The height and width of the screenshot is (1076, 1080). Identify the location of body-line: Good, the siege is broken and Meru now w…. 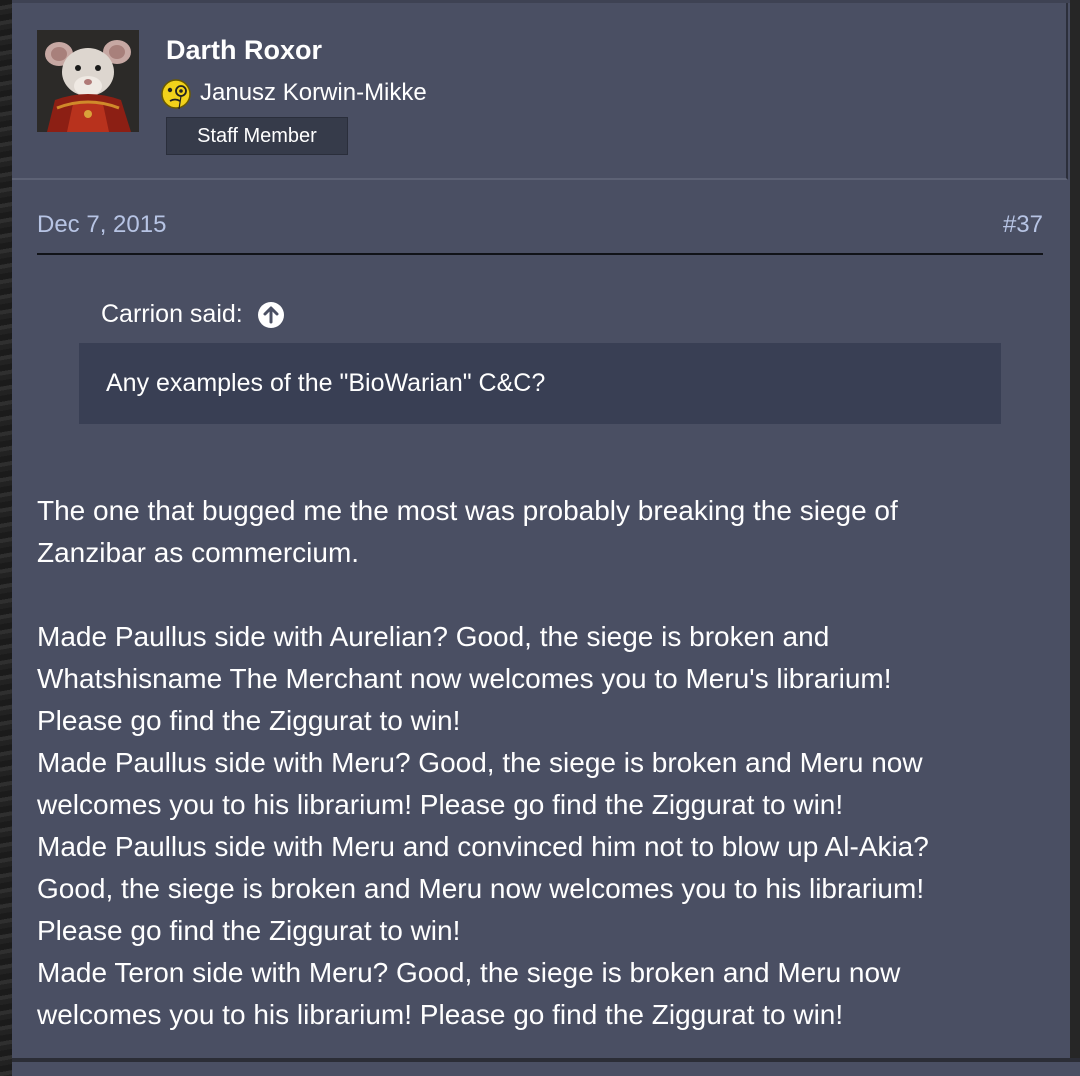
(481, 888).